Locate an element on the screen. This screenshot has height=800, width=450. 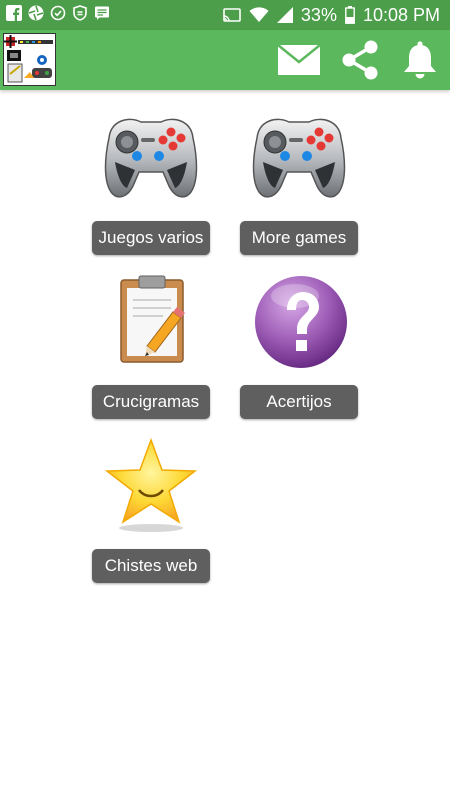
notification-icons is located at coordinates (58, 13).